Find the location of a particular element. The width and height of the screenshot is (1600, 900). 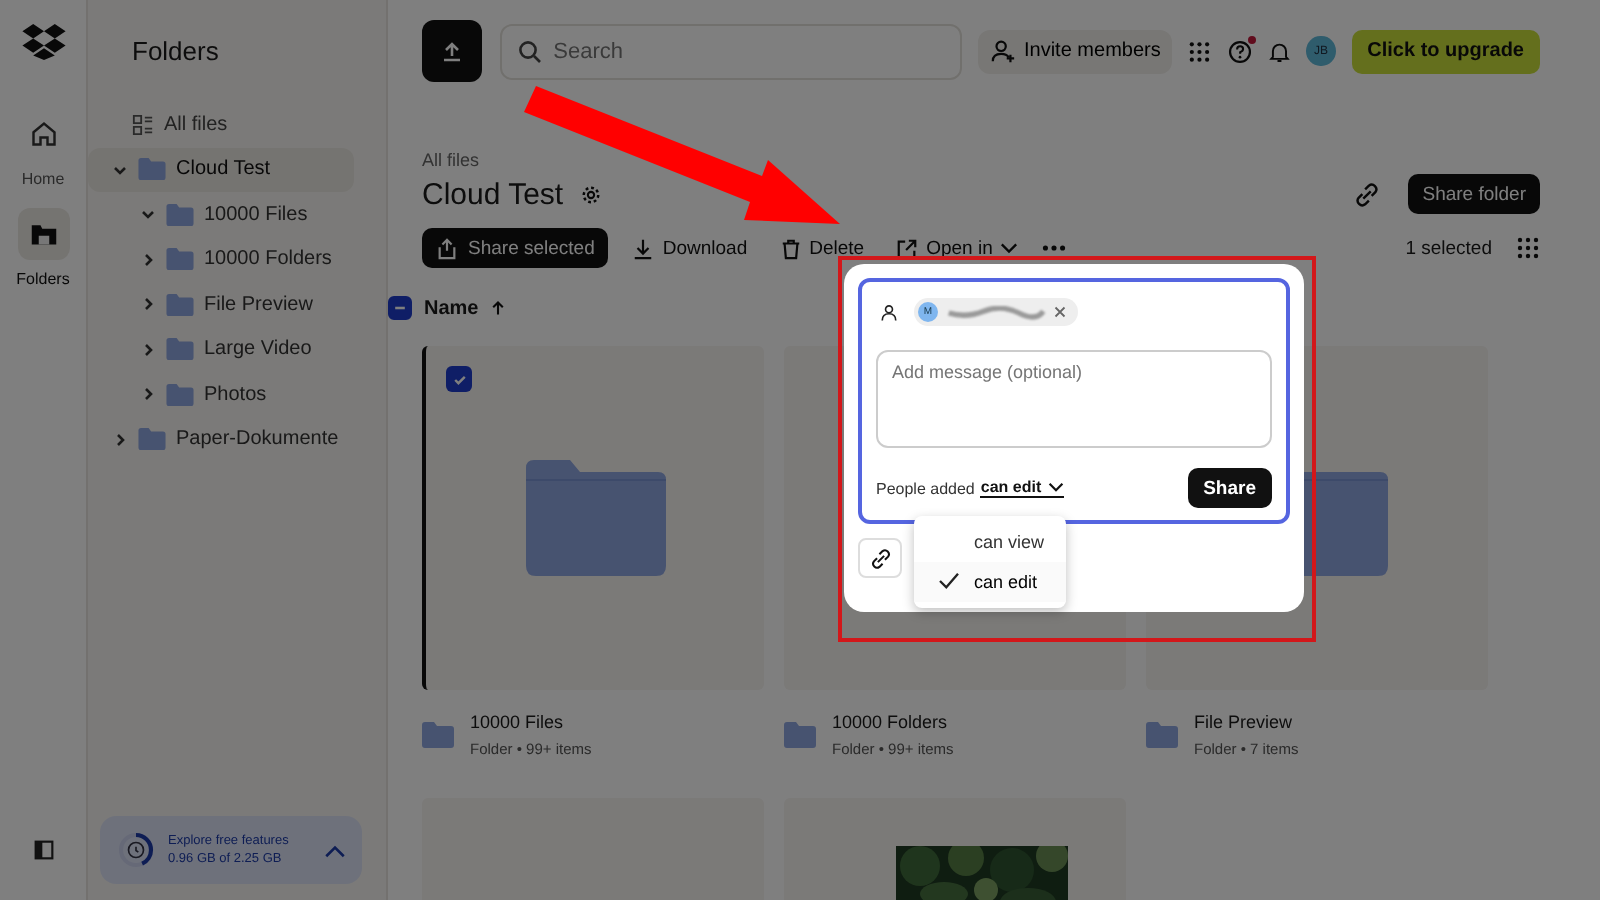

sidebar-title: Folders is located at coordinates (175, 51).